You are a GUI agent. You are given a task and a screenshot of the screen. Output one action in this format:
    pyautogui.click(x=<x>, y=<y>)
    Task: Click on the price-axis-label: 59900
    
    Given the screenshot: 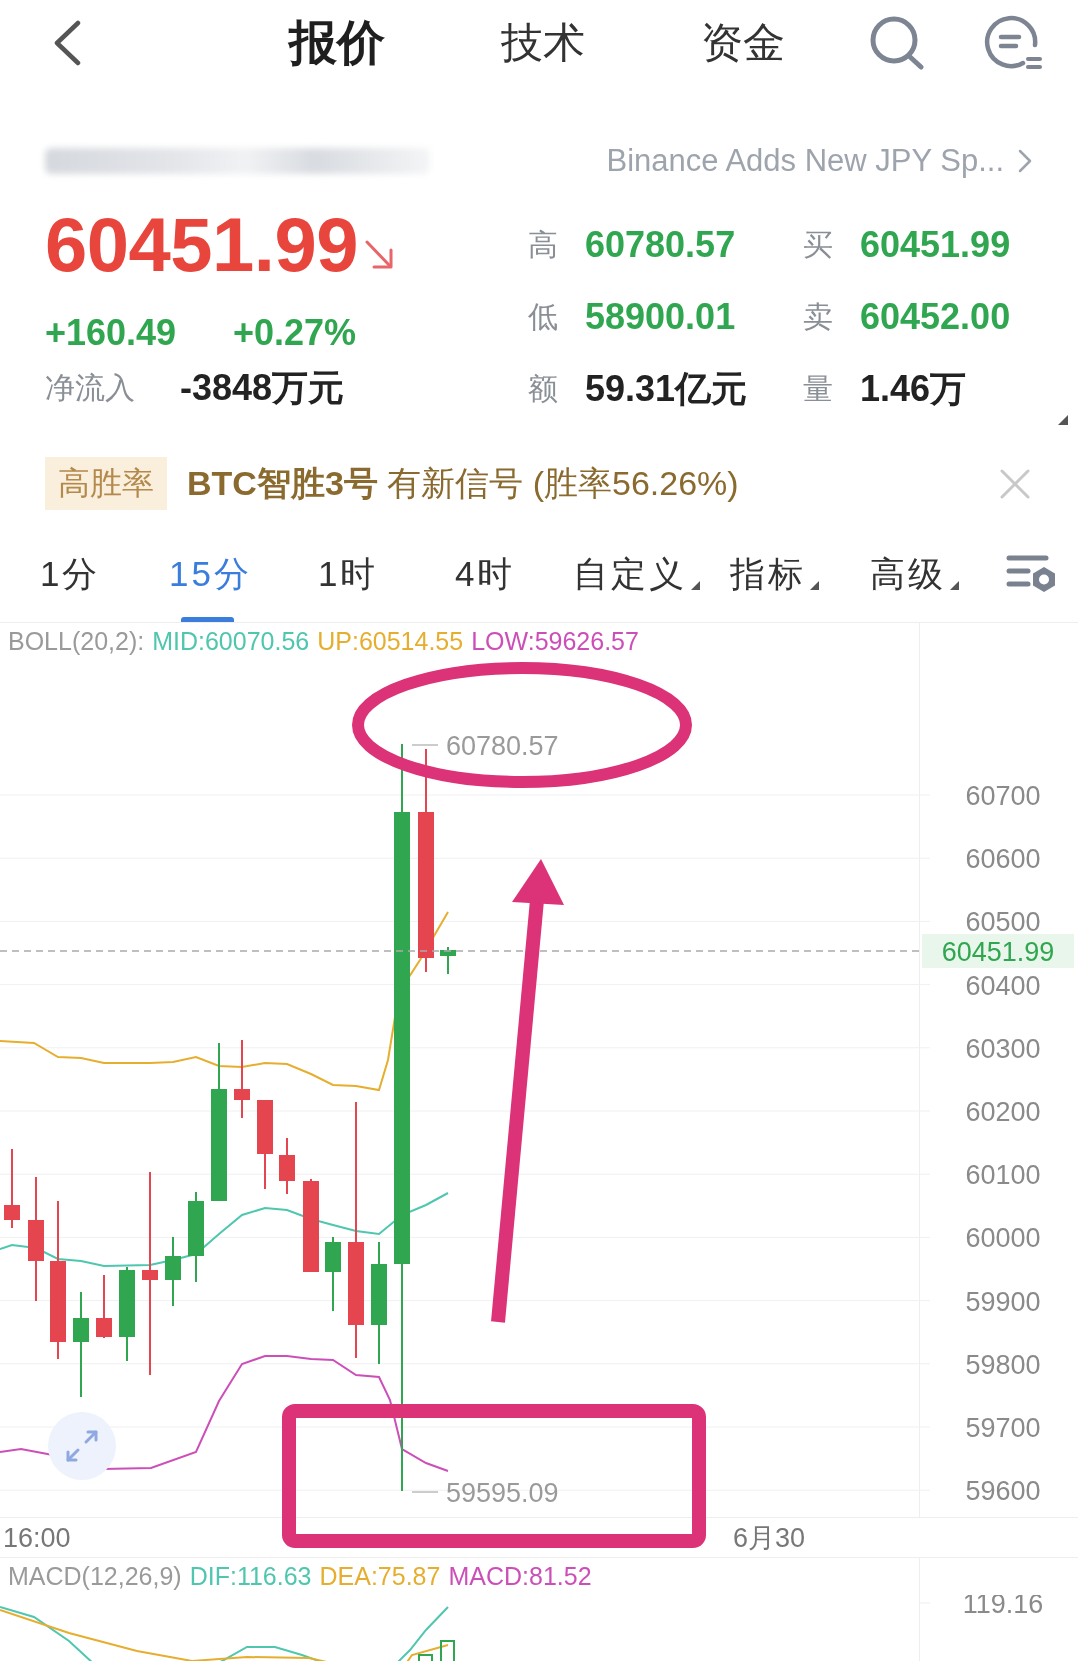 What is the action you would take?
    pyautogui.click(x=1003, y=1301)
    